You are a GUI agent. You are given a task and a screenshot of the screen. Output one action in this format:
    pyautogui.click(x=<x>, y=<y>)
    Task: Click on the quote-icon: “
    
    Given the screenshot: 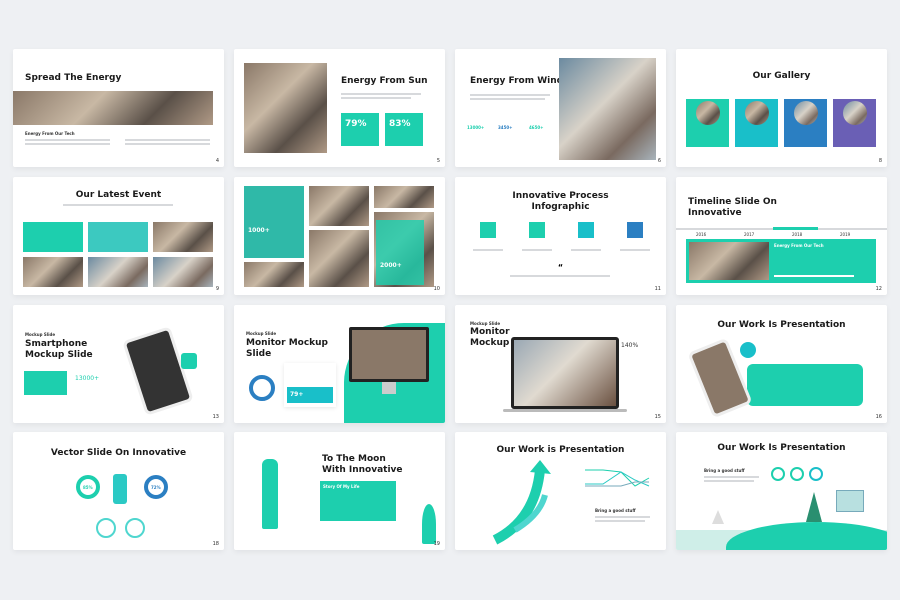 What is the action you would take?
    pyautogui.click(x=560, y=267)
    